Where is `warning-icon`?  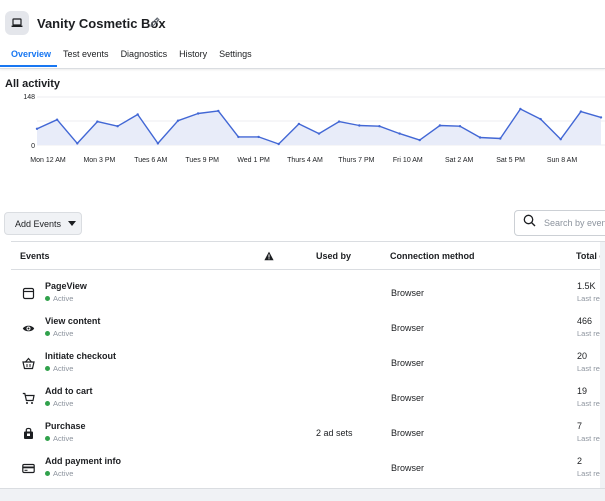 warning-icon is located at coordinates (269, 256).